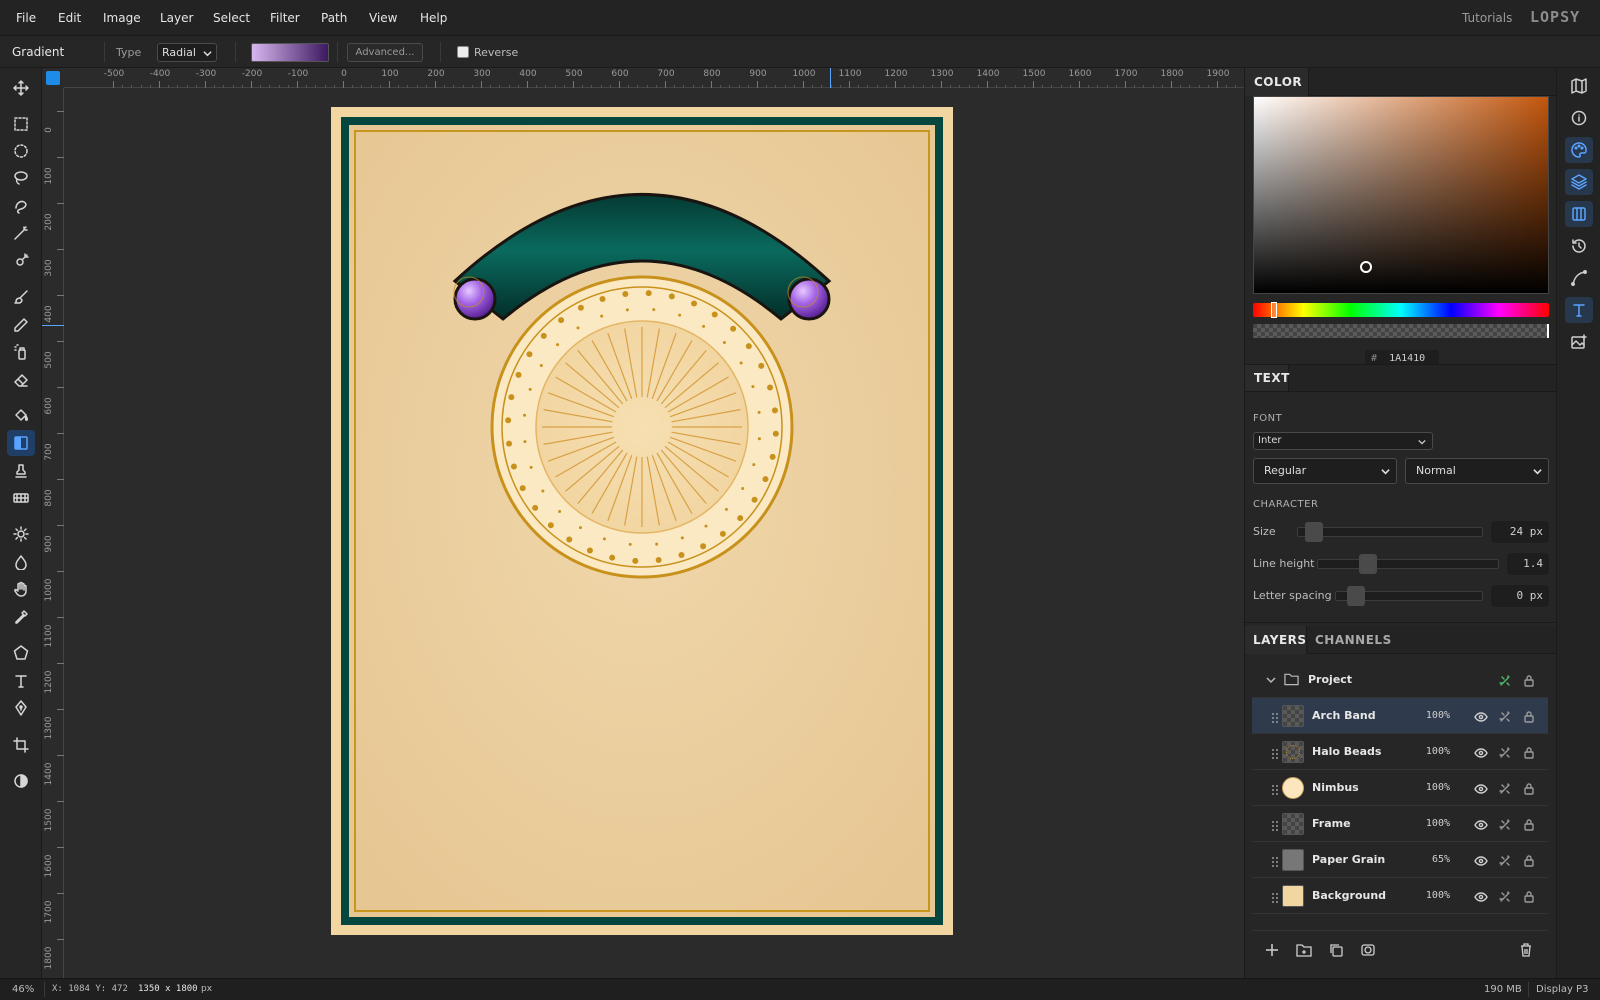 The image size is (1600, 1000). I want to click on spray-tool, so click(21, 352).